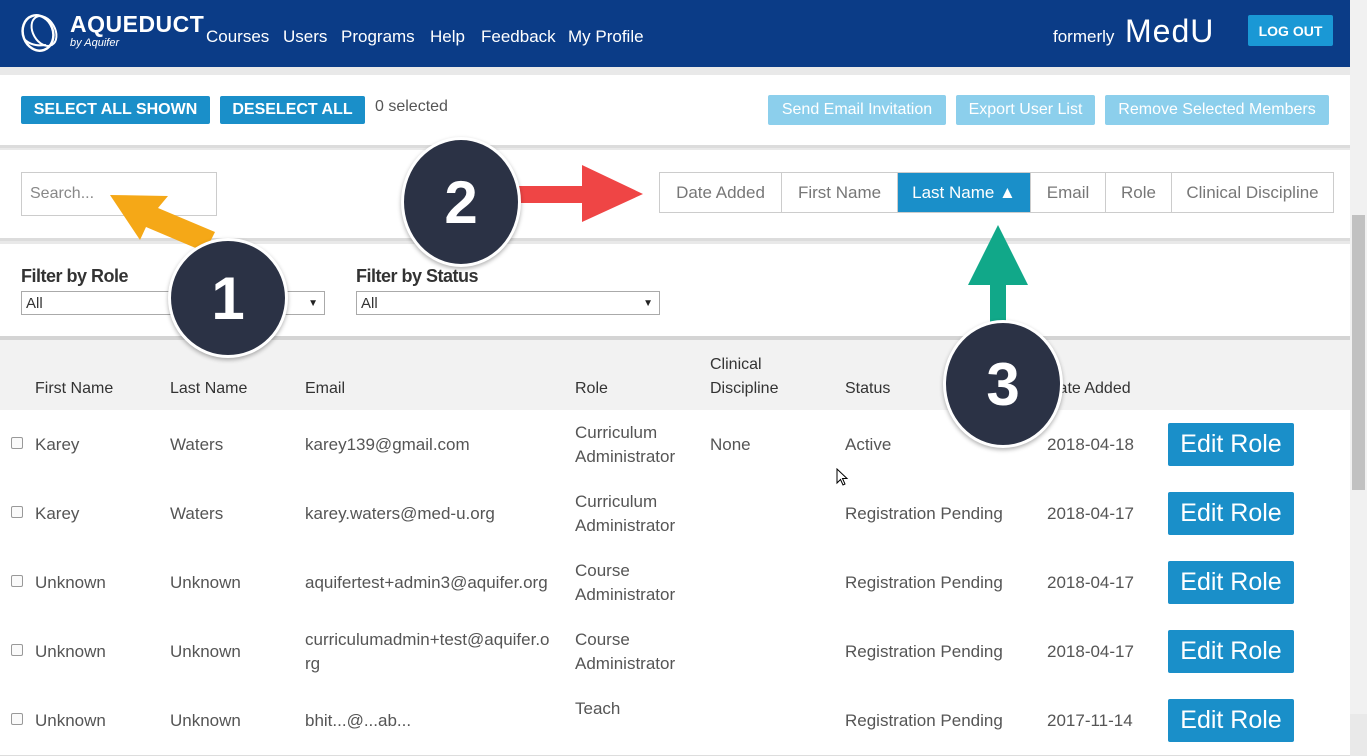  What do you see at coordinates (70, 720) in the screenshot?
I see `cell-first-name: Unknown` at bounding box center [70, 720].